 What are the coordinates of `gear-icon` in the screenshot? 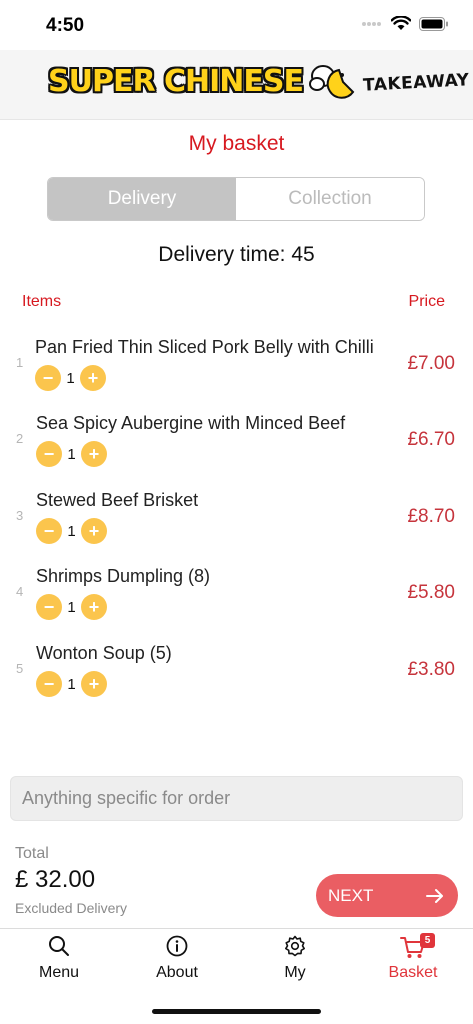 It's located at (295, 947).